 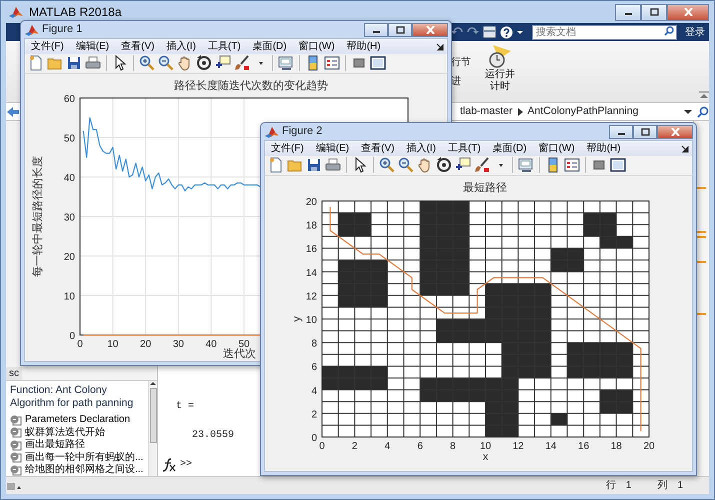 I want to click on window-title: Figure 2, so click(x=302, y=132).